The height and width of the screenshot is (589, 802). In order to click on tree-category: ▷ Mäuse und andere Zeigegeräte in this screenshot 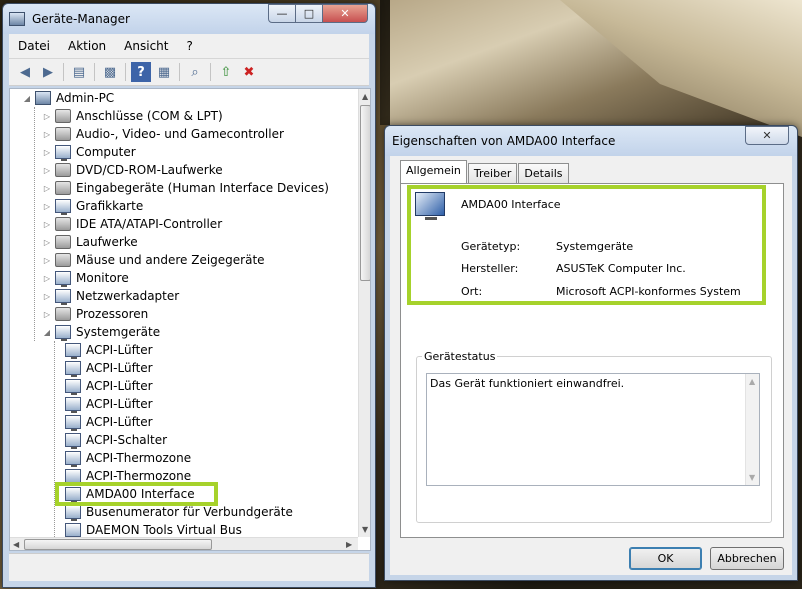, I will do `click(153, 260)`.